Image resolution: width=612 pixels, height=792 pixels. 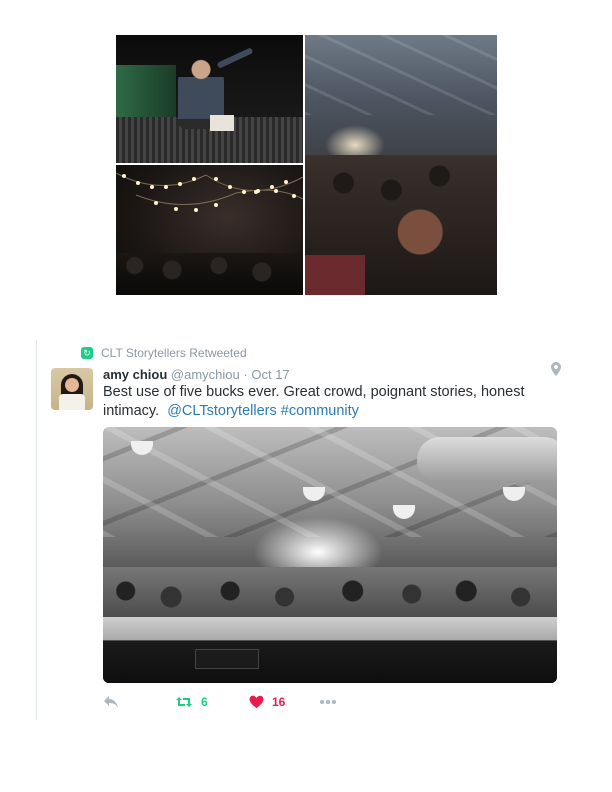 I want to click on more-dots-icon, so click(x=328, y=702).